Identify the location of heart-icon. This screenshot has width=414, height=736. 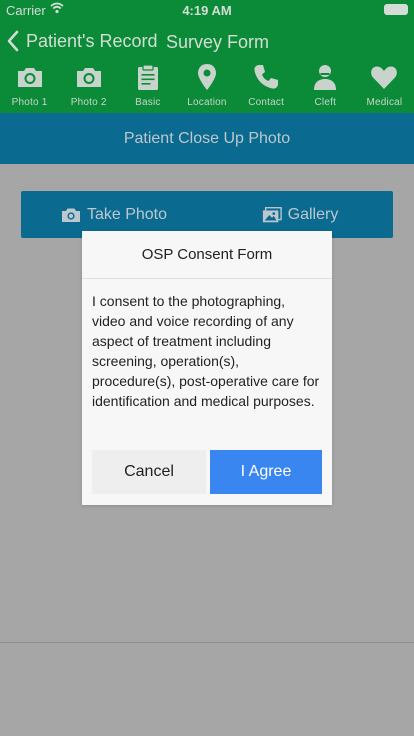
(384, 77).